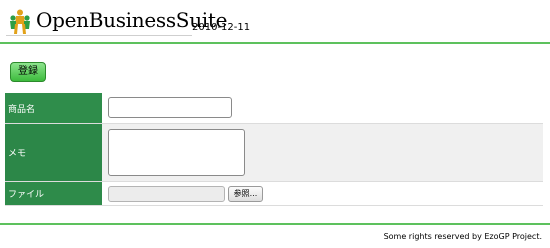 This screenshot has width=550, height=248. I want to click on file-label: ファイル, so click(53, 193).